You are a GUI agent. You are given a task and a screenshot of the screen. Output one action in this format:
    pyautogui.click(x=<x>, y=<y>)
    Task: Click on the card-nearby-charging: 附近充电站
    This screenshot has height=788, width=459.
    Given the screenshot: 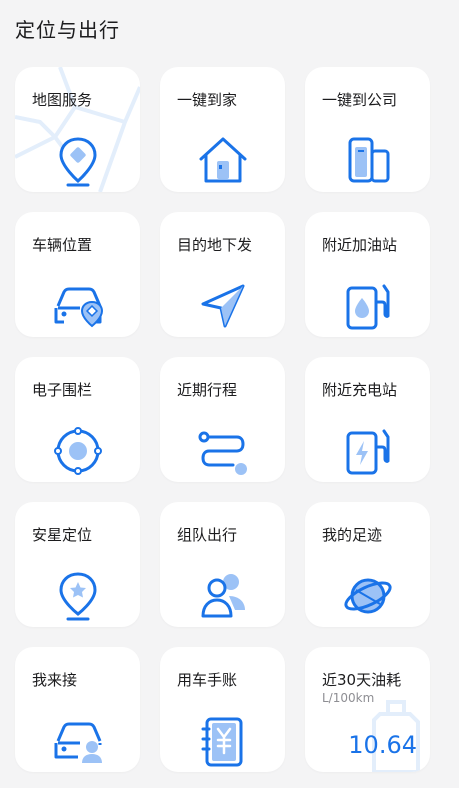 What is the action you would take?
    pyautogui.click(x=367, y=419)
    